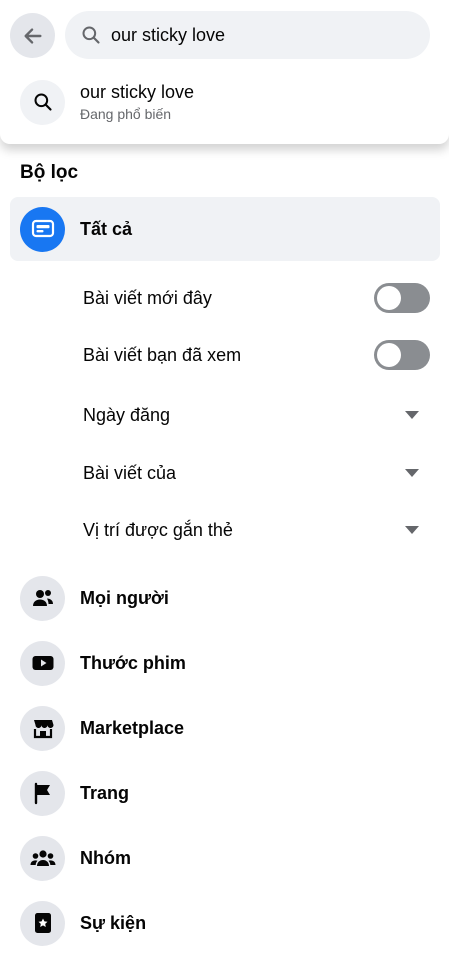 The width and height of the screenshot is (449, 972). What do you see at coordinates (225, 229) in the screenshot?
I see `filter-all-posts: Tất cả` at bounding box center [225, 229].